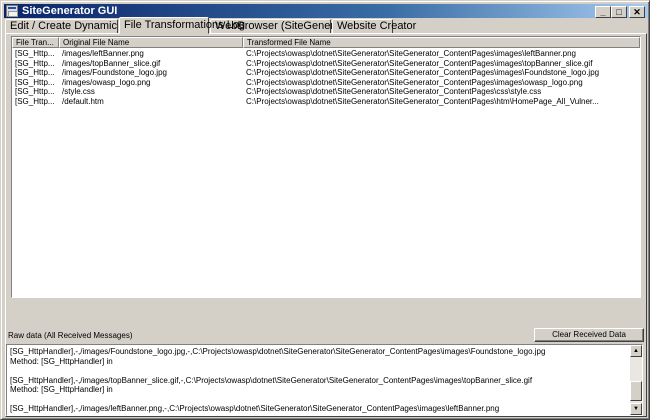  I want to click on scrollbar-thumb, so click(636, 391).